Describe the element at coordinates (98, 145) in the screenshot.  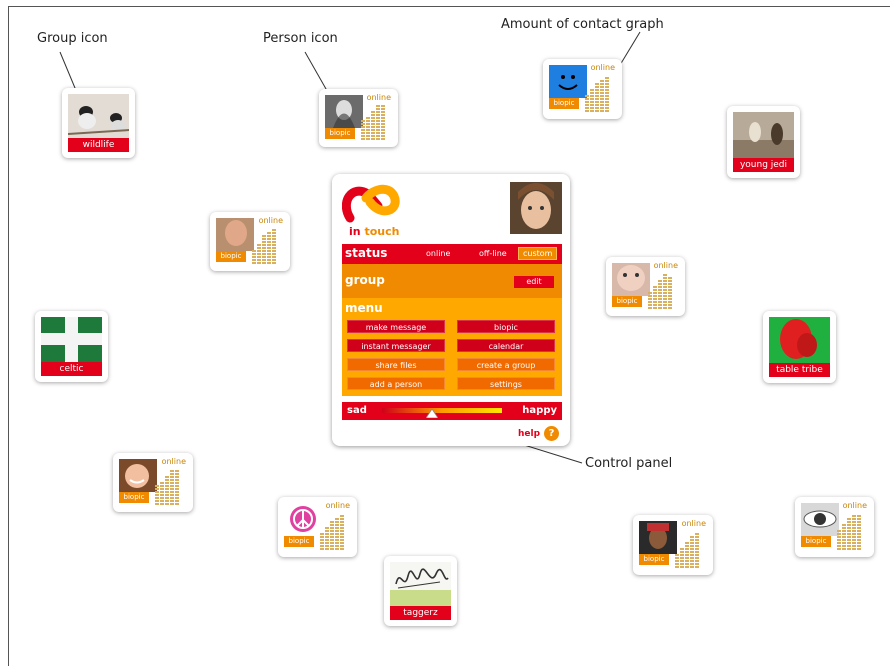
I see `group-label: wildlife` at that location.